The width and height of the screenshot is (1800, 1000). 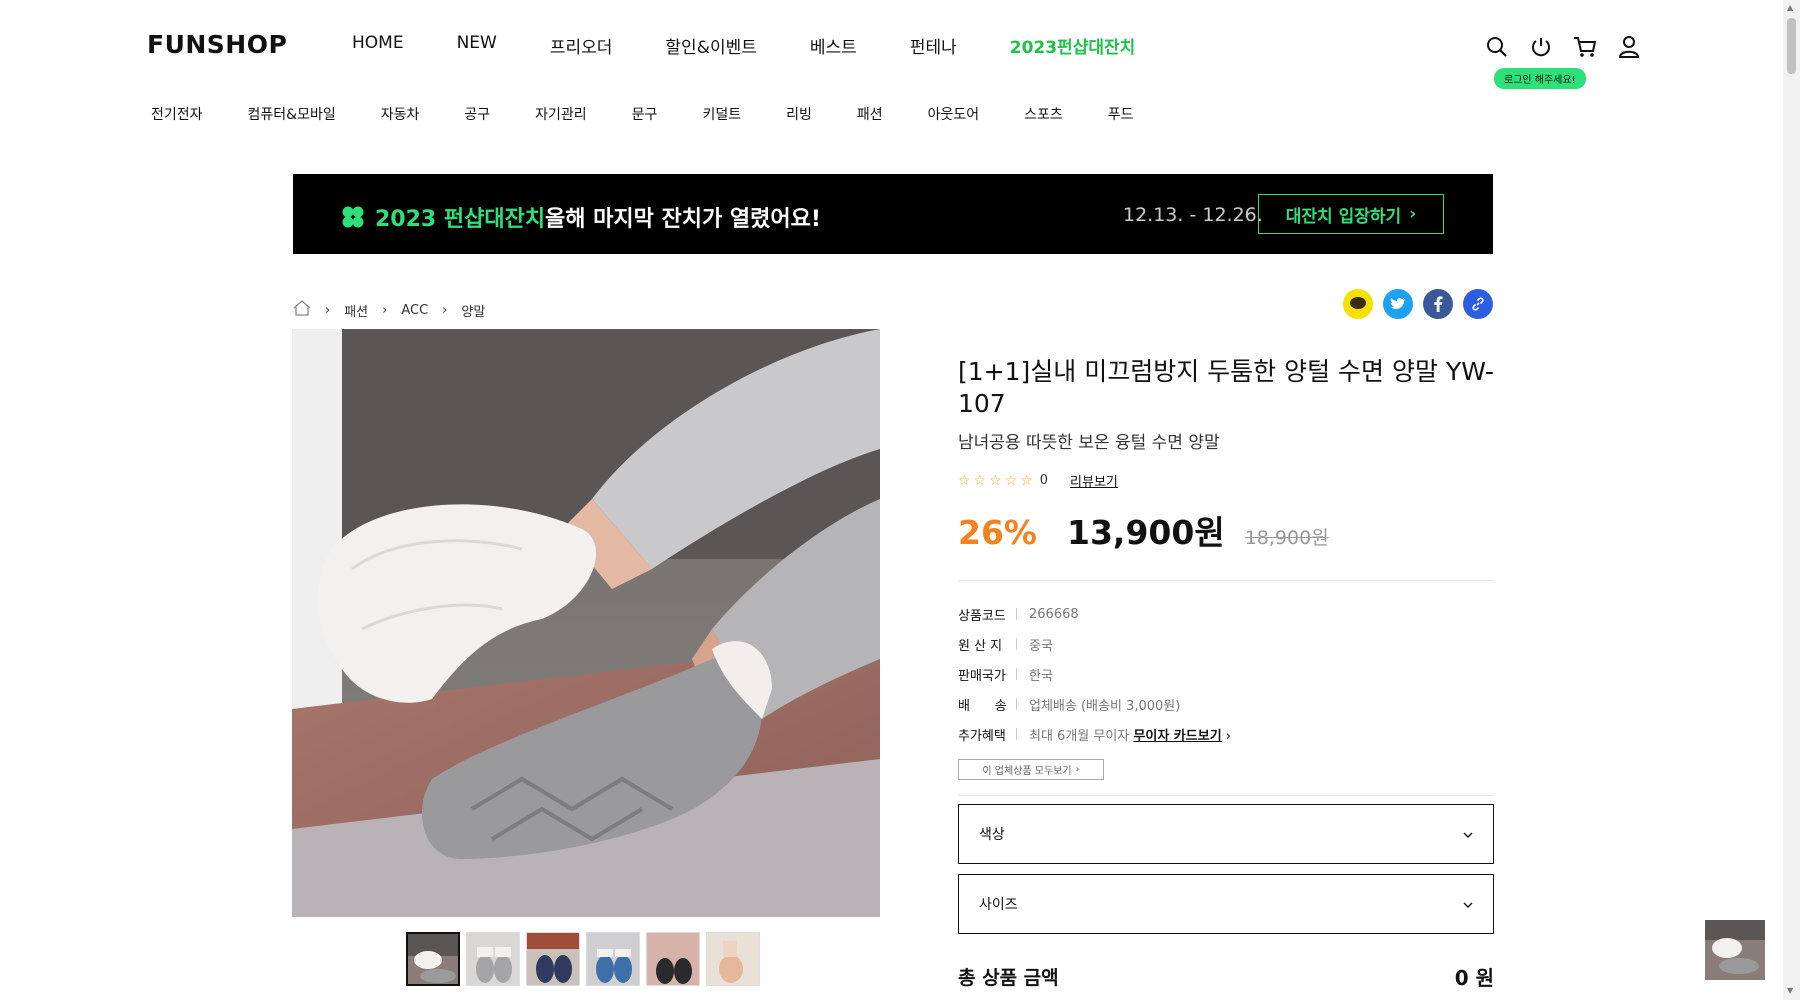 What do you see at coordinates (1629, 47) in the screenshot?
I see `user-icon` at bounding box center [1629, 47].